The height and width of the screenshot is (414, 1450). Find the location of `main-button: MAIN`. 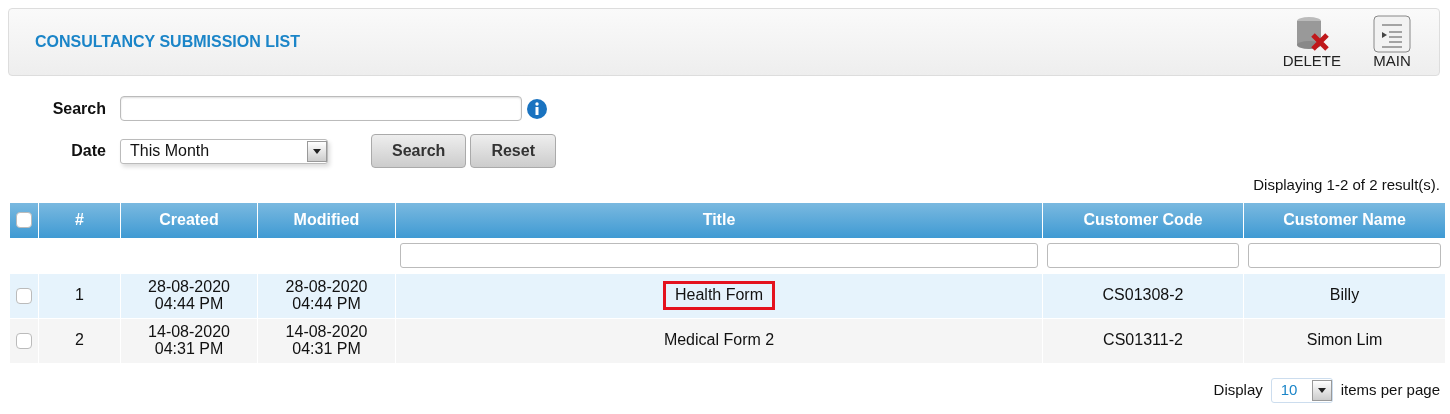

main-button: MAIN is located at coordinates (1392, 42).